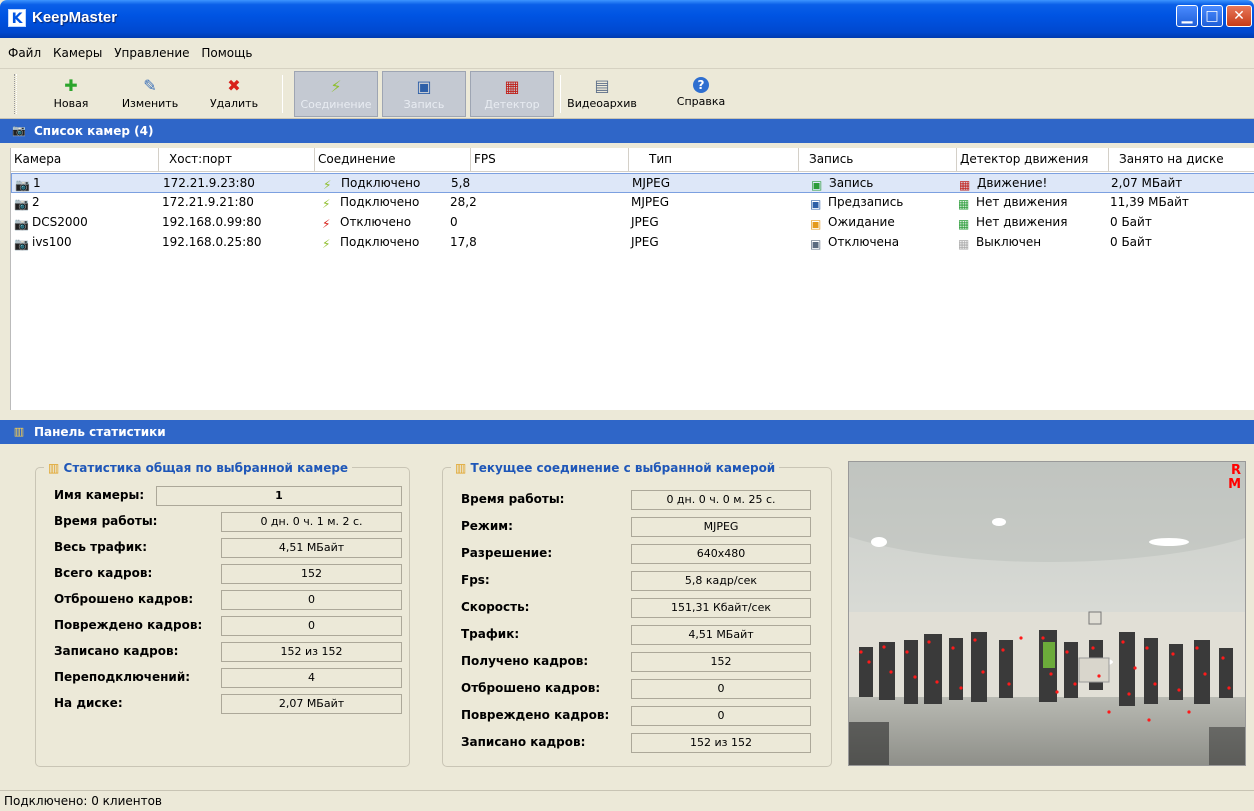  Describe the element at coordinates (393, 159) in the screenshot. I see `column-header-connection: Соединение` at that location.